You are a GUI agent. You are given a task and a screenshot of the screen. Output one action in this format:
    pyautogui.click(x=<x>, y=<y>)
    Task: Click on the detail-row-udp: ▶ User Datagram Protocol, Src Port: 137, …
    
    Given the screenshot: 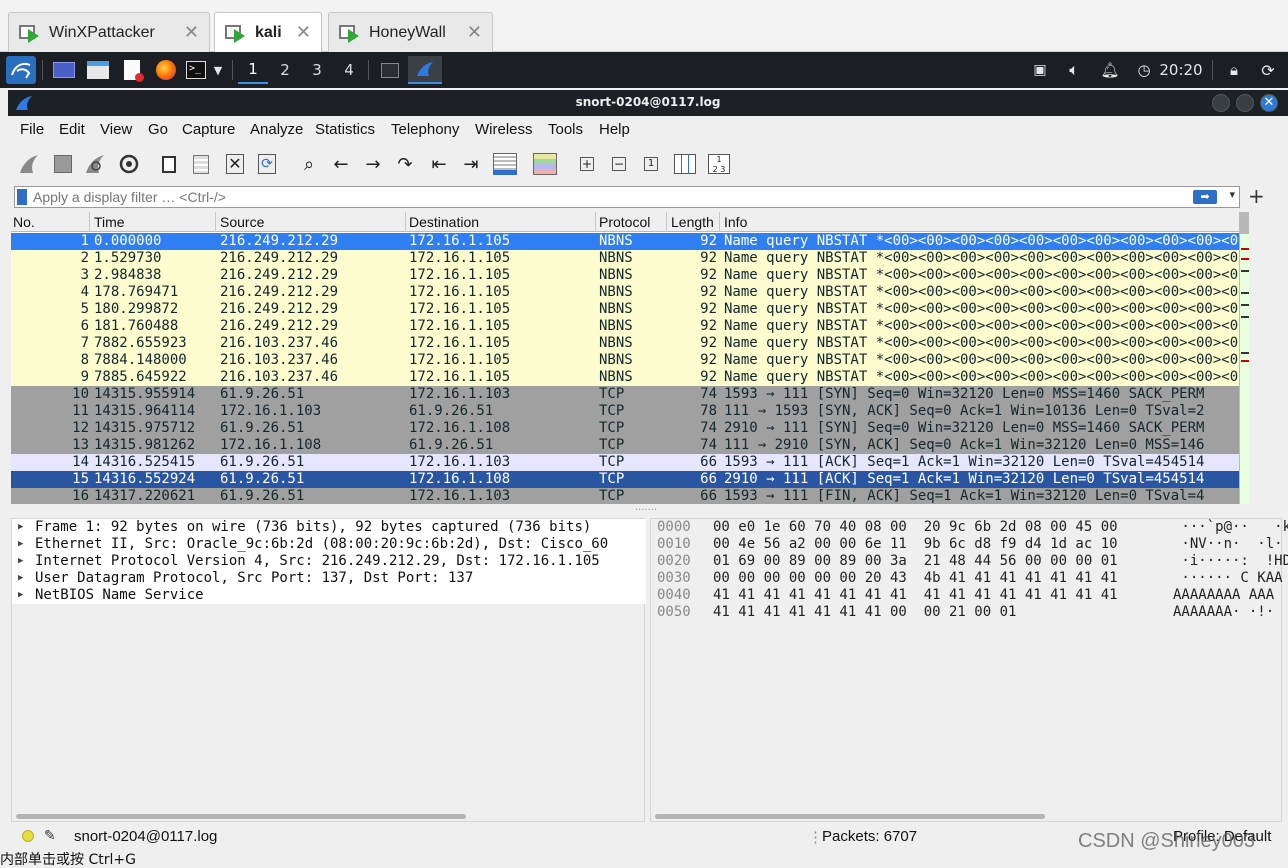 What is the action you would take?
    pyautogui.click(x=329, y=578)
    